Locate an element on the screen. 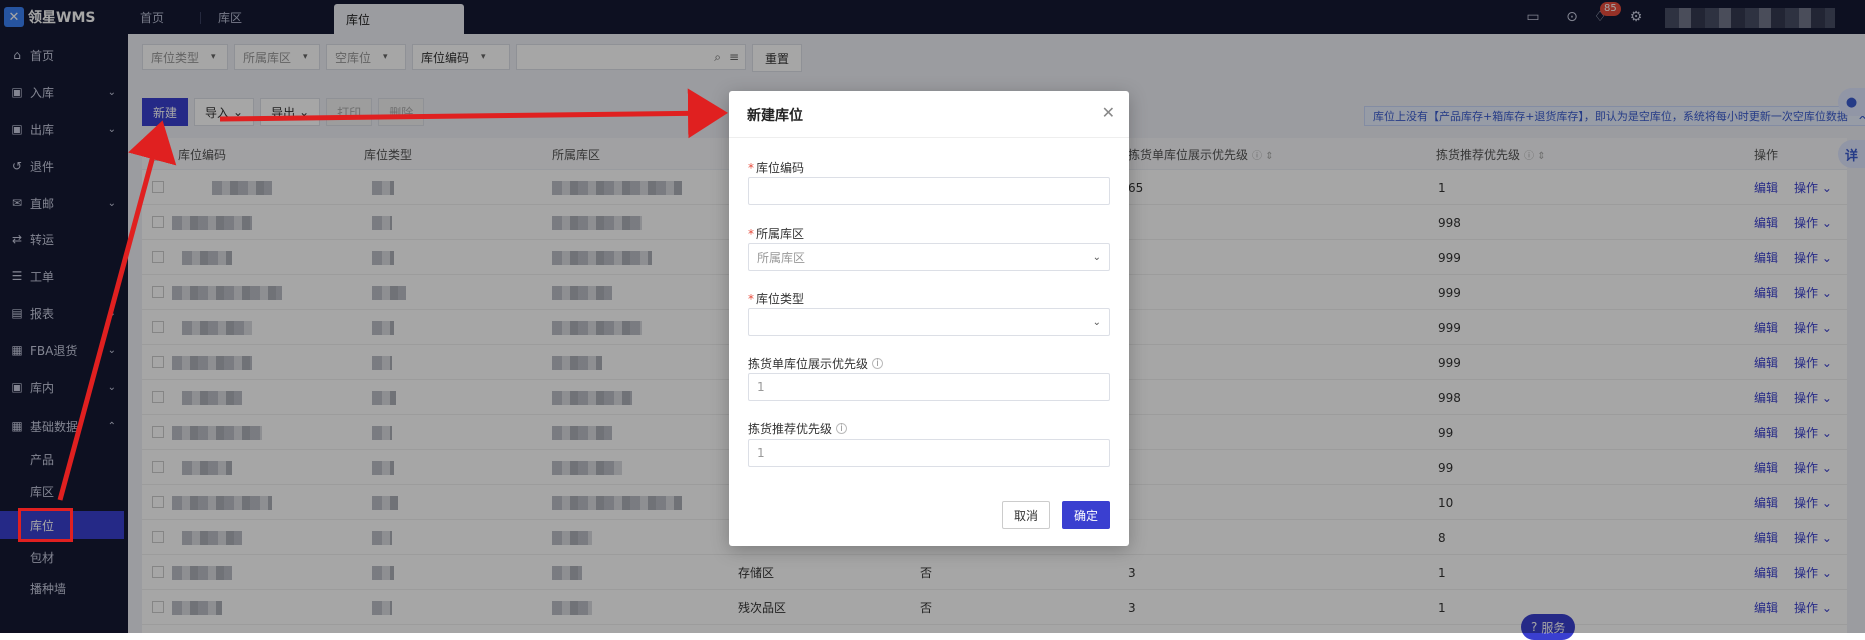 This screenshot has width=1865, height=640. location-type-select: 库位类型 ▾ is located at coordinates (185, 57).